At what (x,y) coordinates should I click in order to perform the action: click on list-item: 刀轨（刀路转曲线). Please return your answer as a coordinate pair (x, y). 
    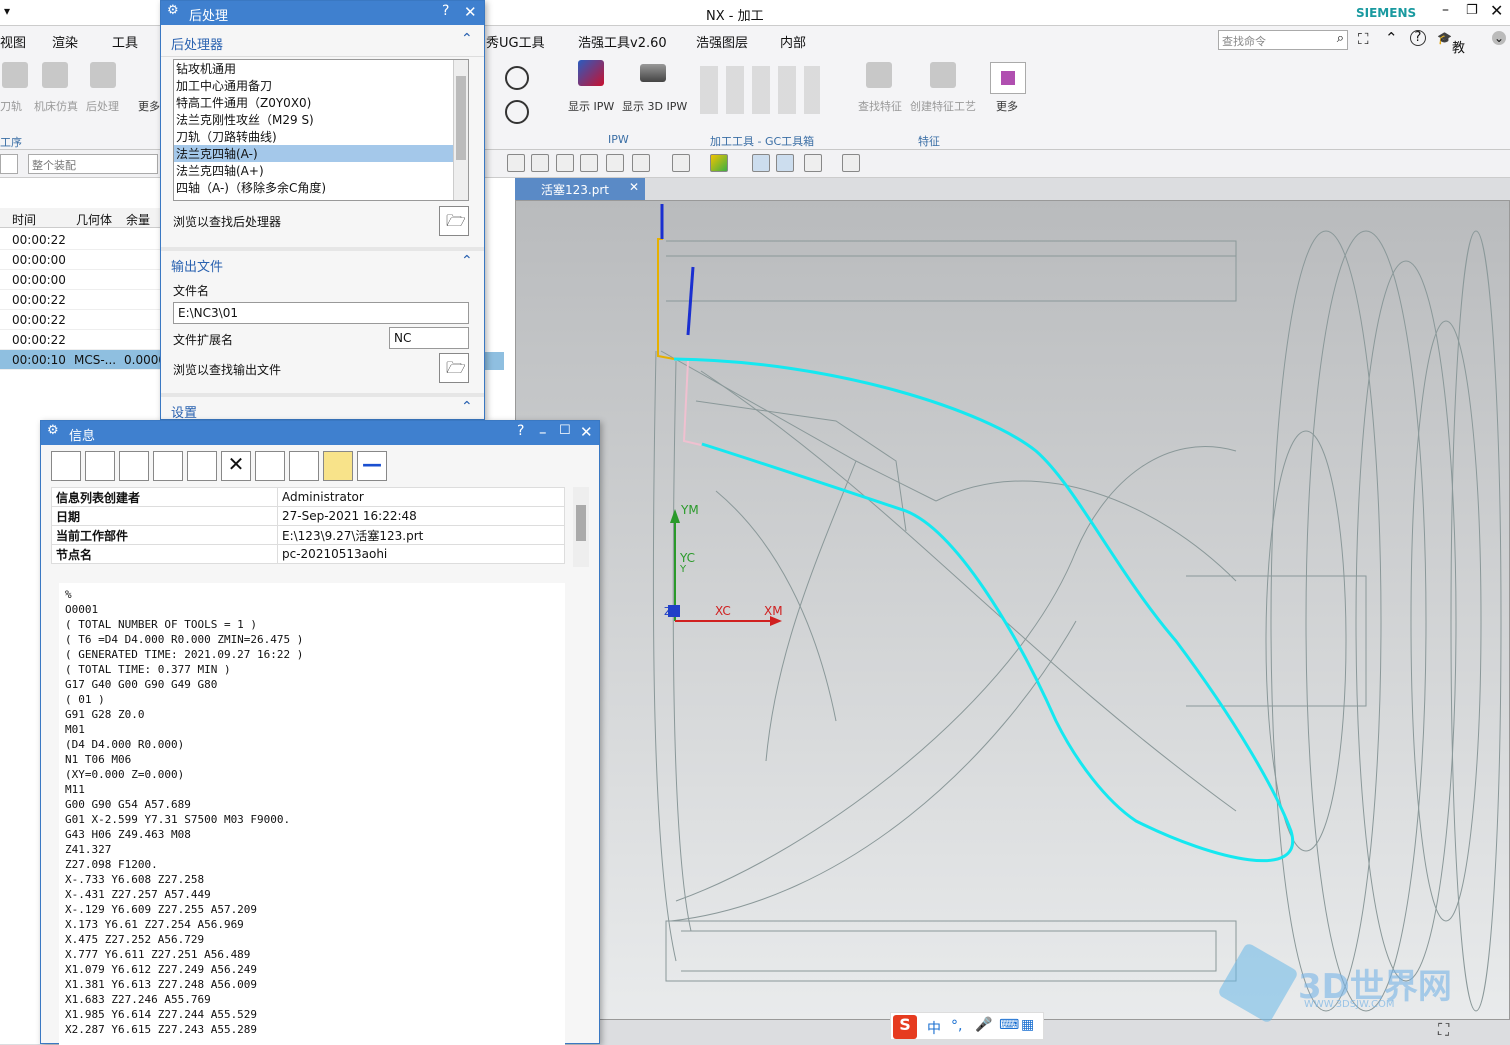
    Looking at the image, I should click on (321, 136).